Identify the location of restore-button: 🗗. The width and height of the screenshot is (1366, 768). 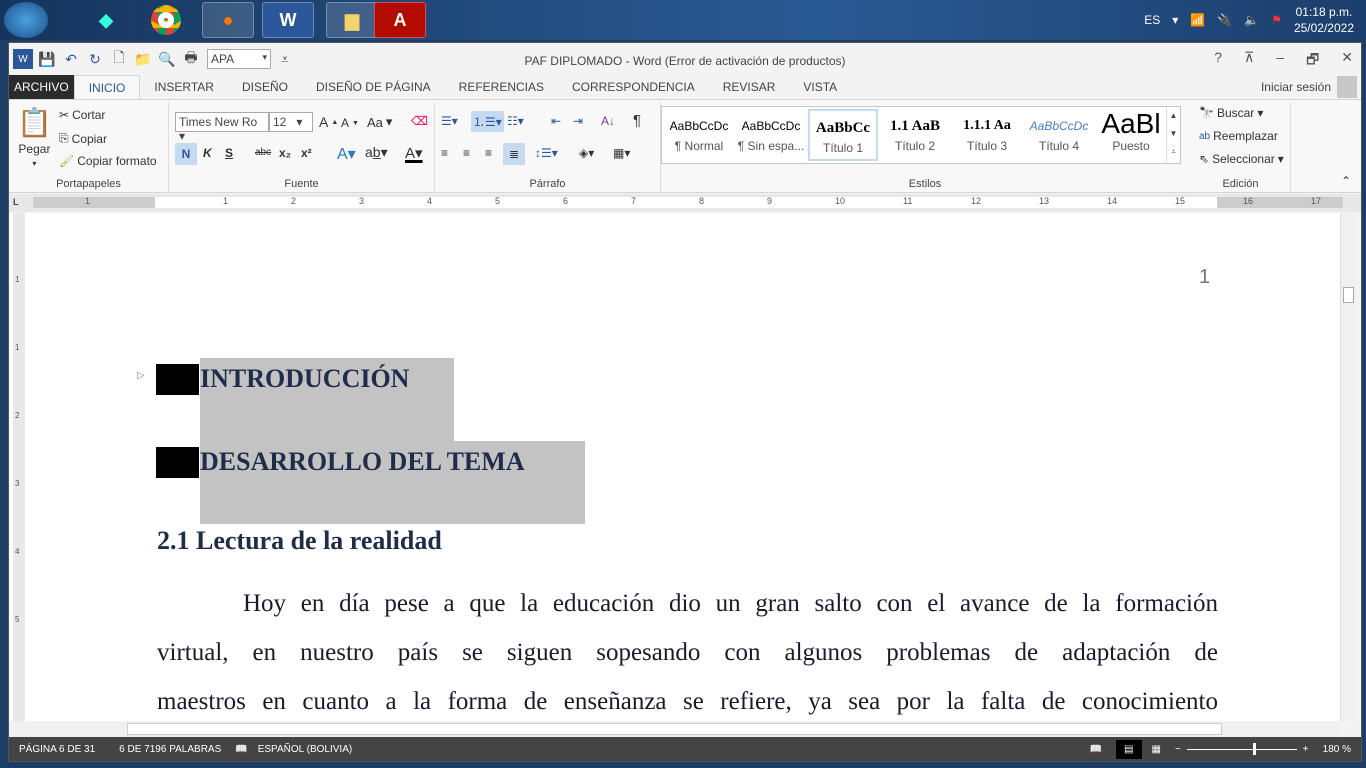
(1312, 61).